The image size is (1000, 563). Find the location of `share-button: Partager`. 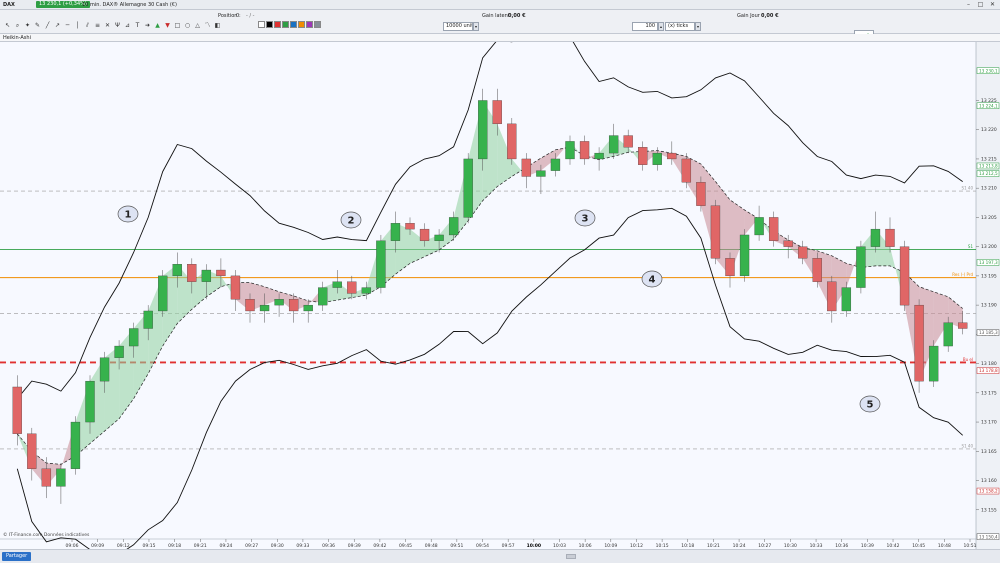

share-button: Partager is located at coordinates (17, 556).